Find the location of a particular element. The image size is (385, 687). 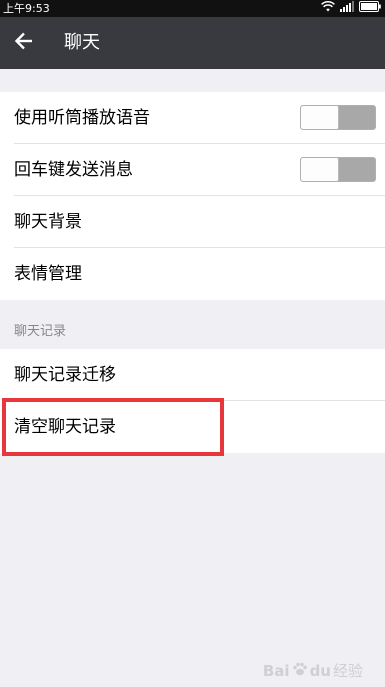

highlight-annotation is located at coordinates (113, 427).